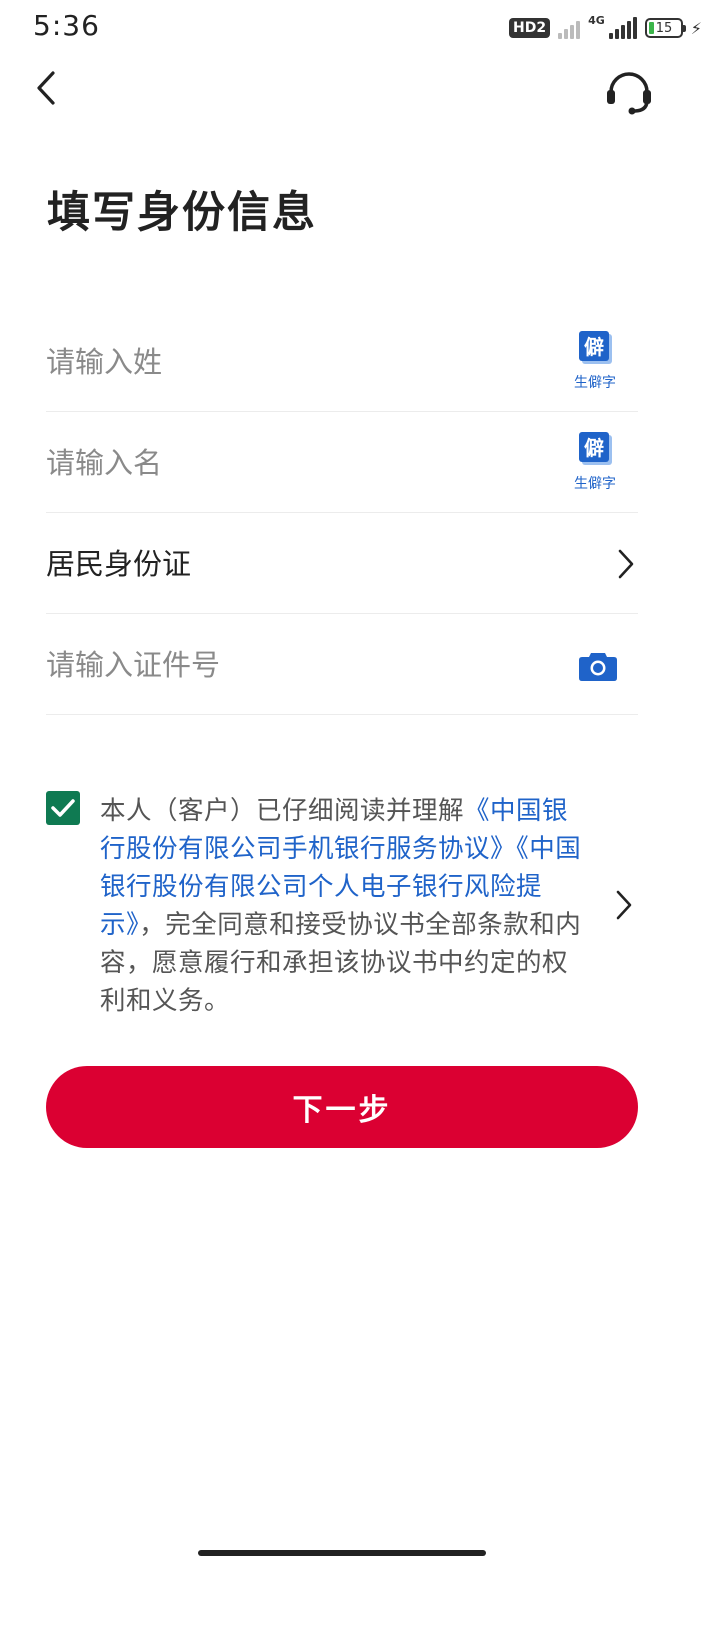 Image resolution: width=720 pixels, height=1650 pixels. Describe the element at coordinates (182, 213) in the screenshot. I see `page-title: 填写身份信息` at that location.